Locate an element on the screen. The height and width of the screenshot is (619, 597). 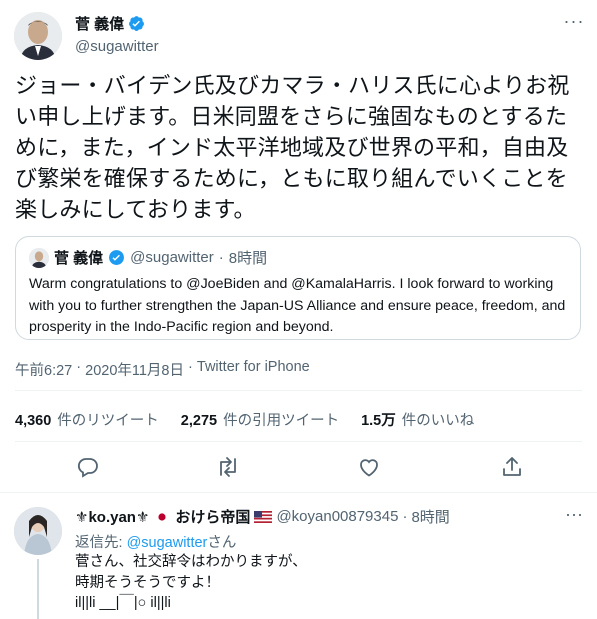
quoted-time: 8時間 is located at coordinates (248, 258).